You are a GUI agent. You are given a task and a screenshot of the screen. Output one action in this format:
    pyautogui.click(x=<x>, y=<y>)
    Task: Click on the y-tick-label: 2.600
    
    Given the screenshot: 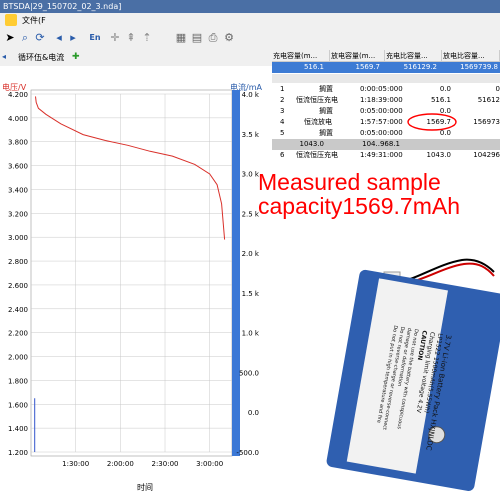 What is the action you would take?
    pyautogui.click(x=18, y=286)
    